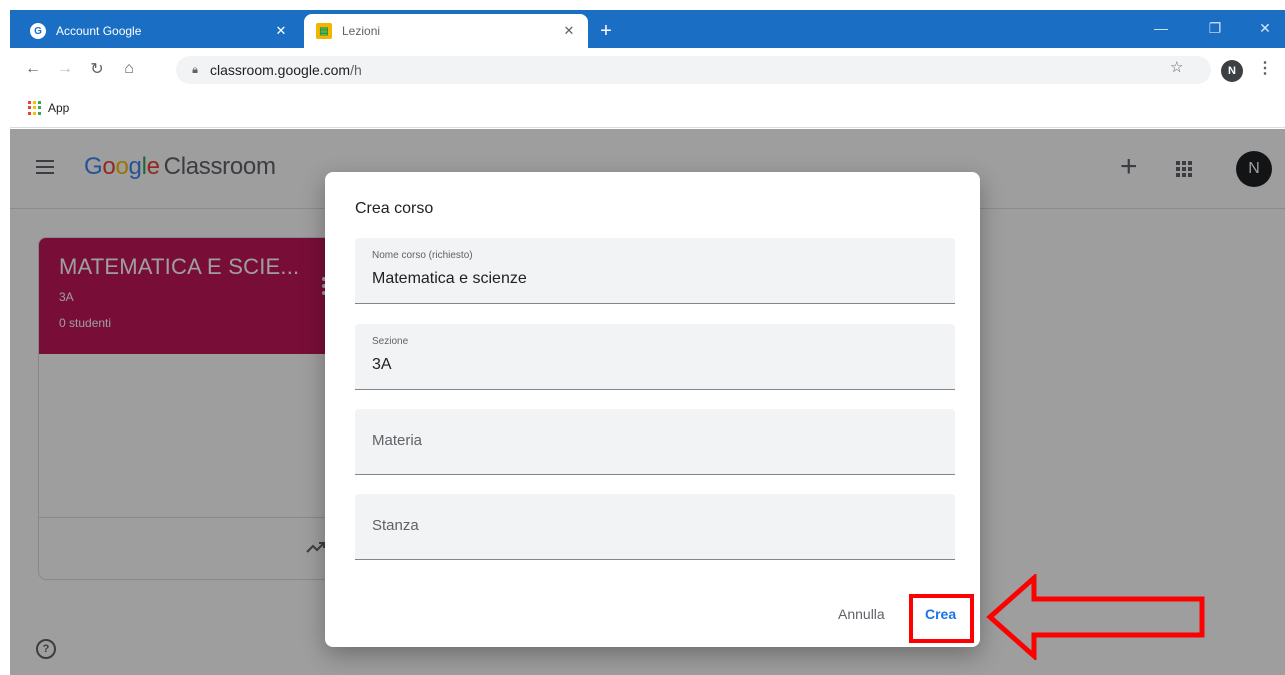 The image size is (1285, 675). I want to click on highlight-box, so click(941, 618).